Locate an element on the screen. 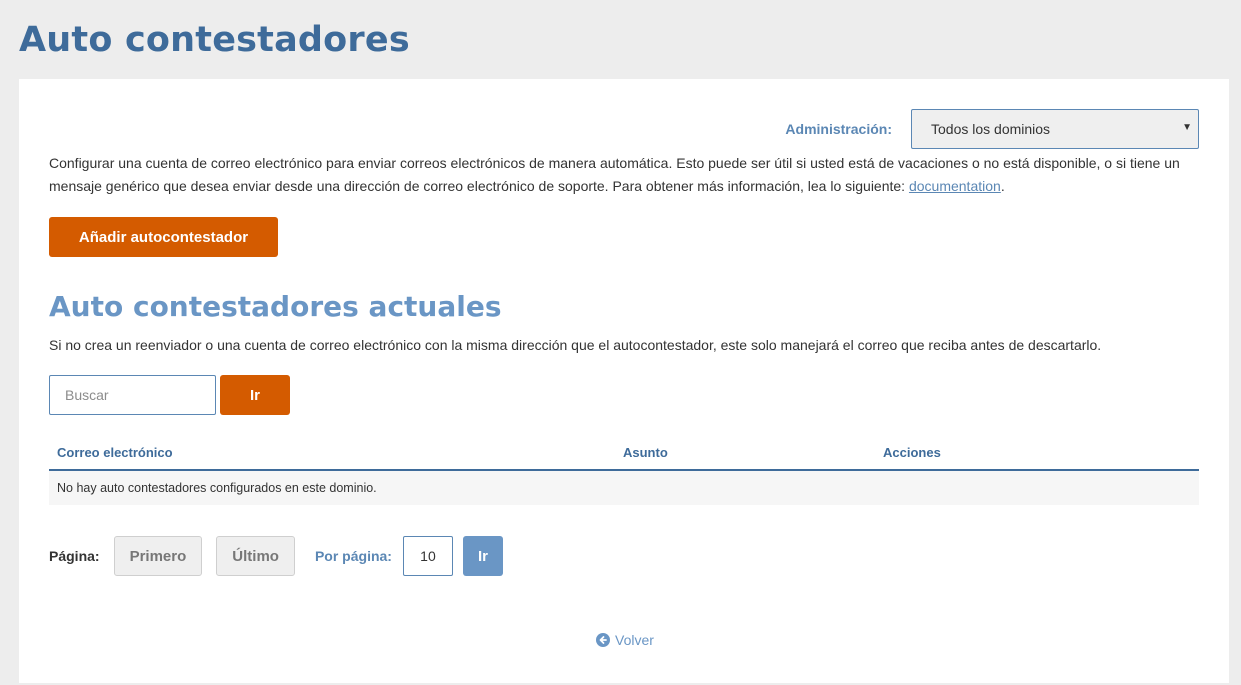 Image resolution: width=1241 pixels, height=685 pixels. administration-selector: Administración: Todos los dominios ▼ is located at coordinates (992, 129).